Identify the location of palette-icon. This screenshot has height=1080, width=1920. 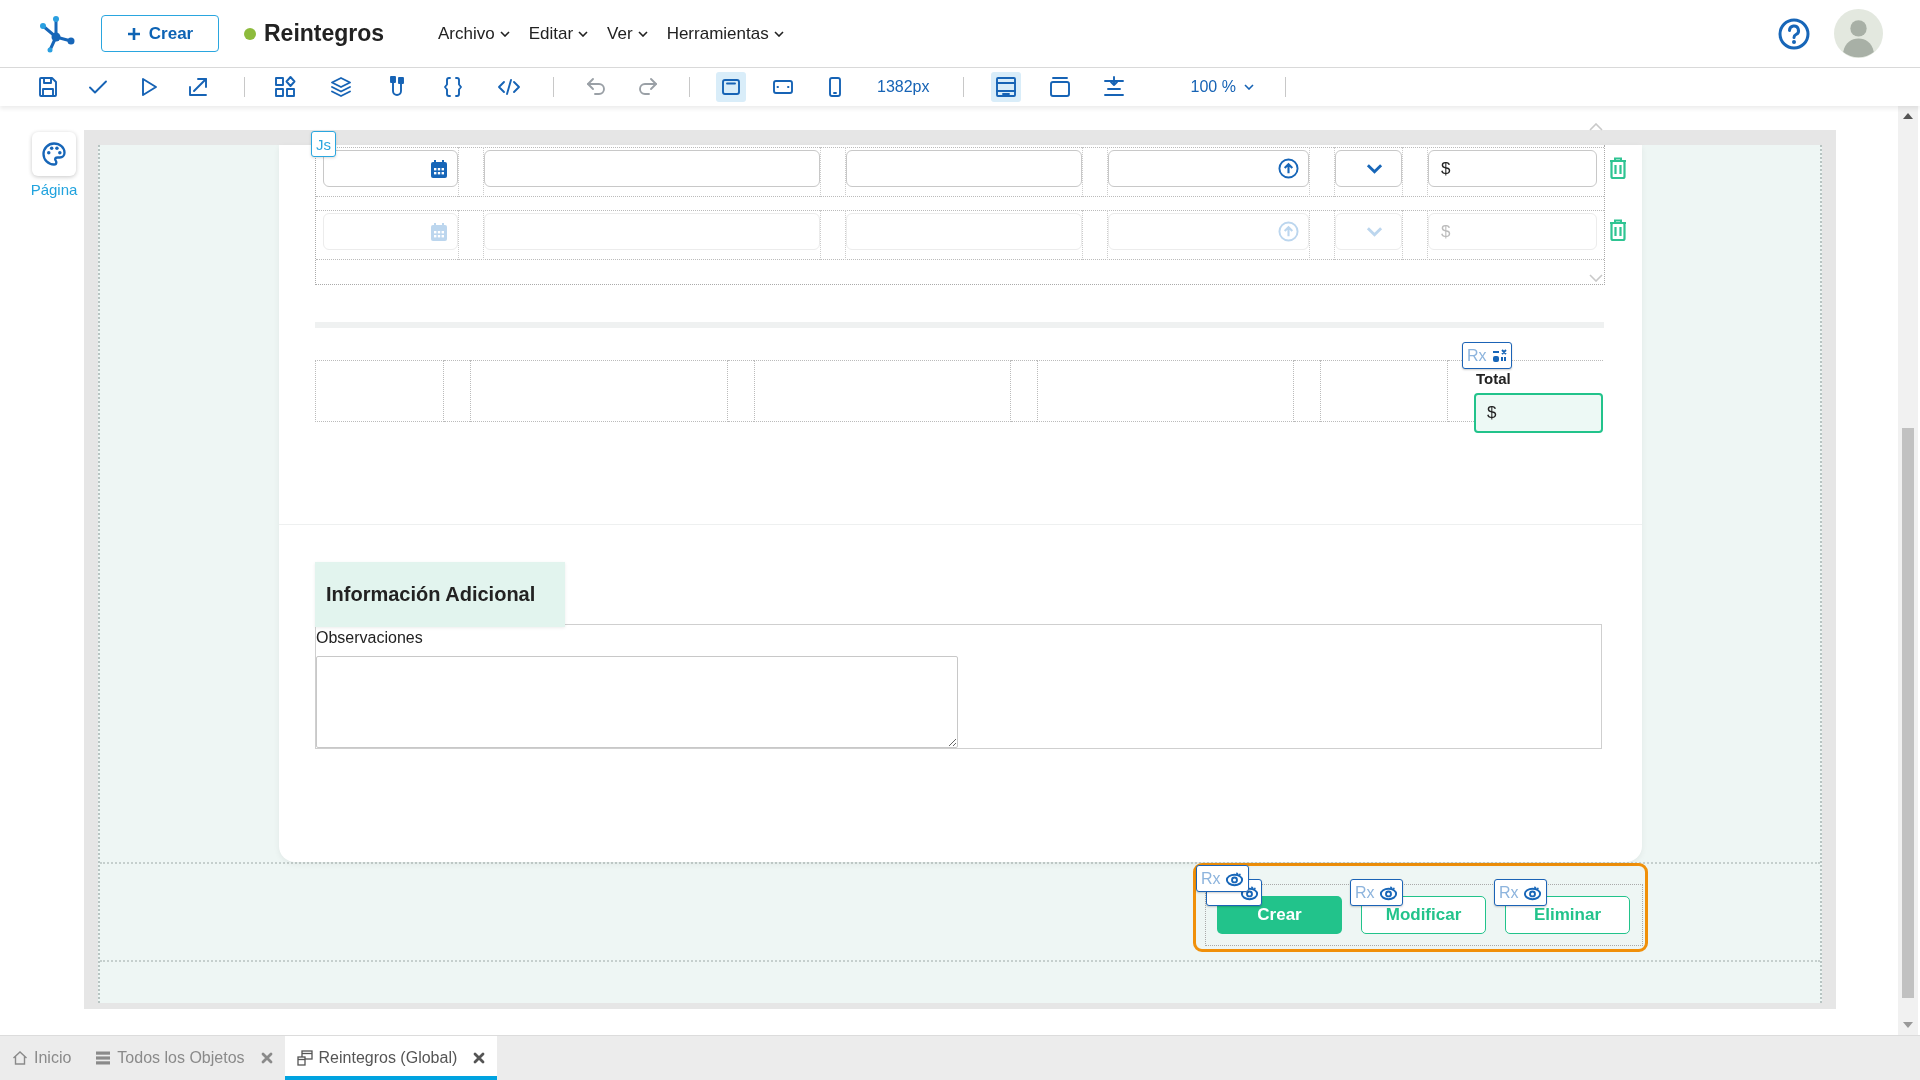
(54, 154).